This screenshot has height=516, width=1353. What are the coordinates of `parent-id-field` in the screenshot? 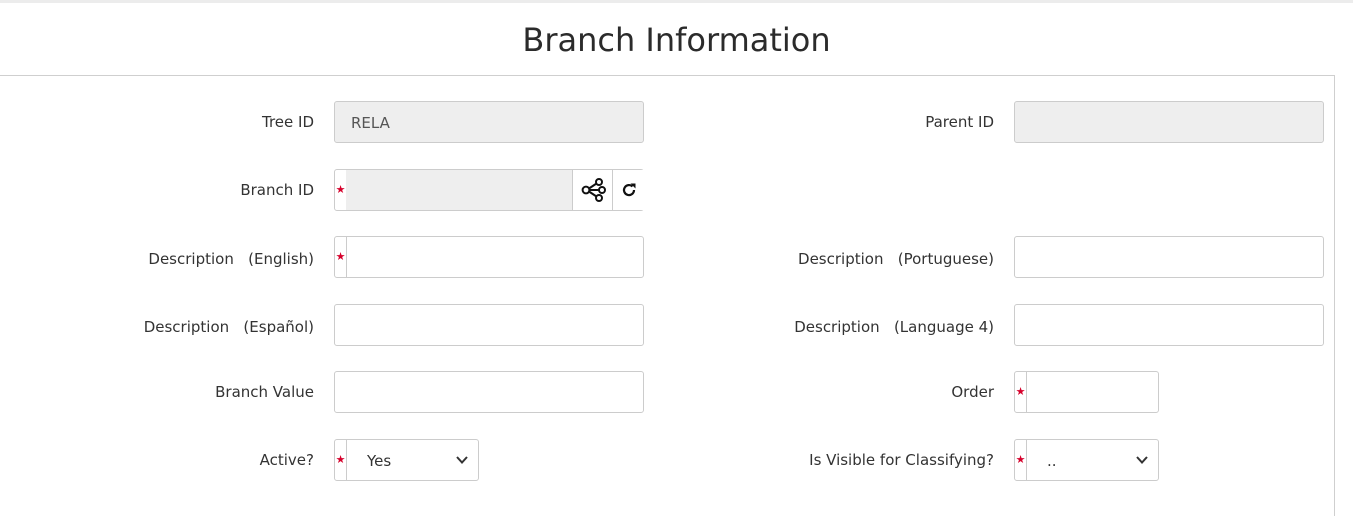 It's located at (1169, 122).